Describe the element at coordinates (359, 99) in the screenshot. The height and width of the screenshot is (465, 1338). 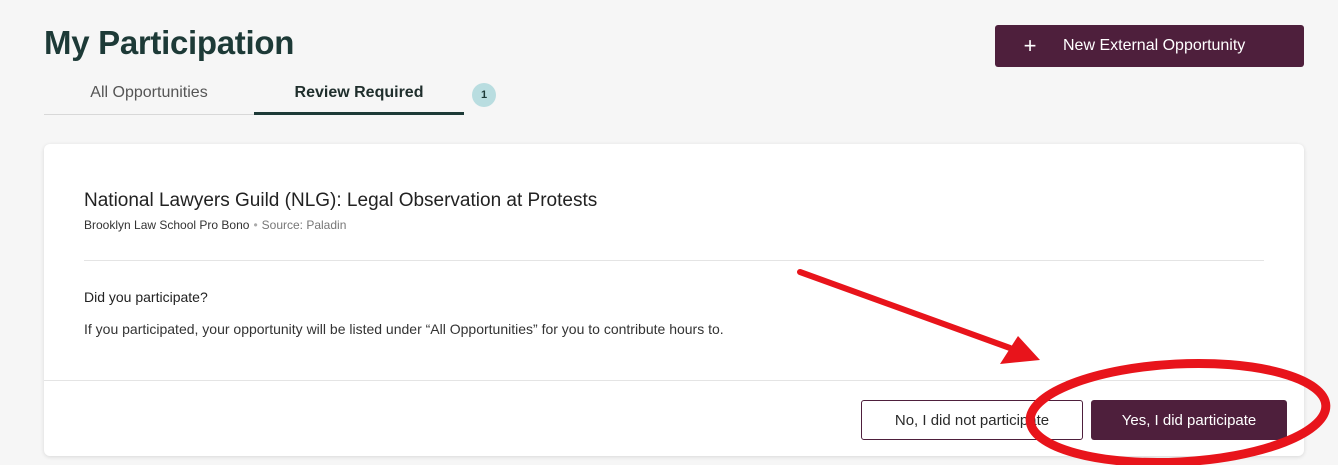
I see `tab-review-required: Review Required` at that location.